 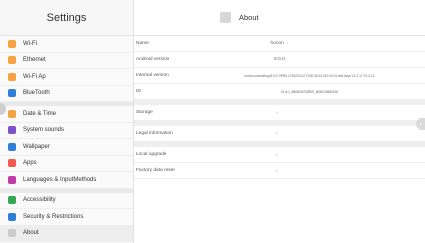 What do you see at coordinates (155, 170) in the screenshot?
I see `menu-item-label: Factory data reset` at bounding box center [155, 170].